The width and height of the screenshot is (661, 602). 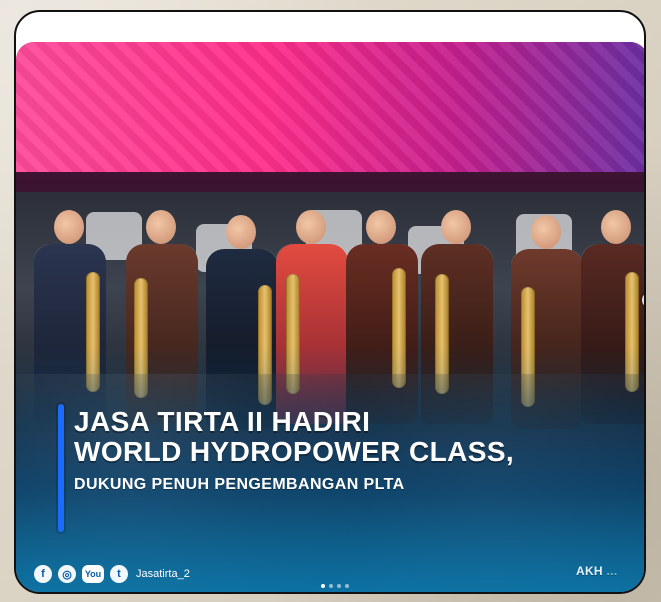 I want to click on twitter-icon: t, so click(x=119, y=574).